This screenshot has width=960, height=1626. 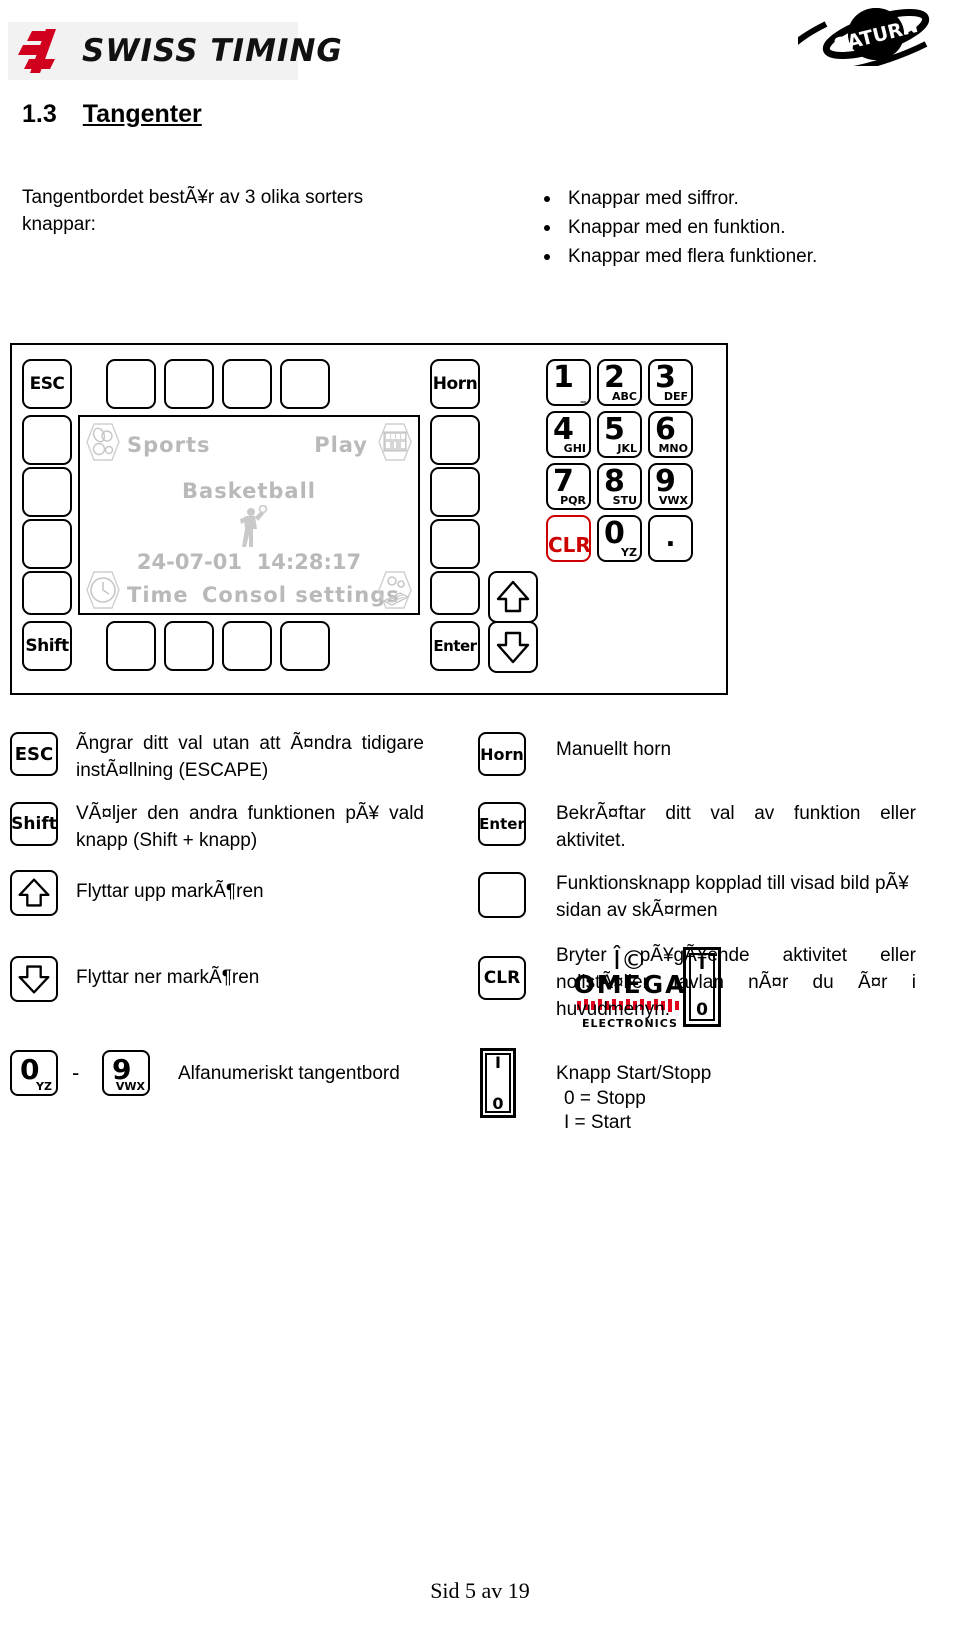 I want to click on key-shift: Shift, so click(x=47, y=646).